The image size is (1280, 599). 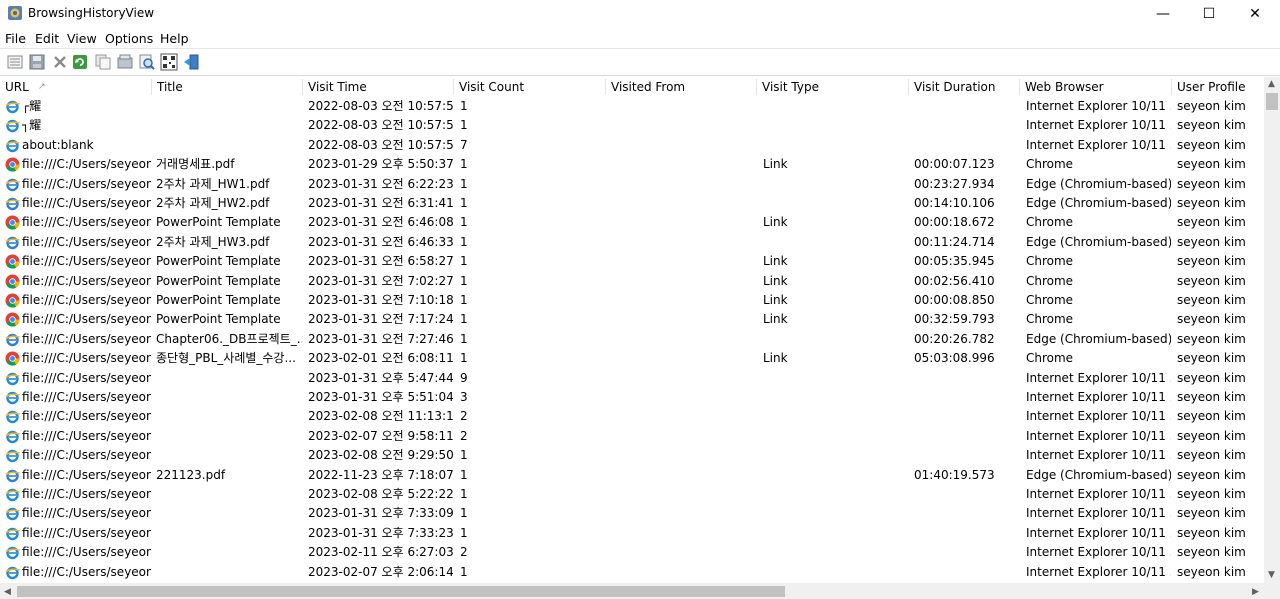 I want to click on report-icon, so click(x=15, y=62).